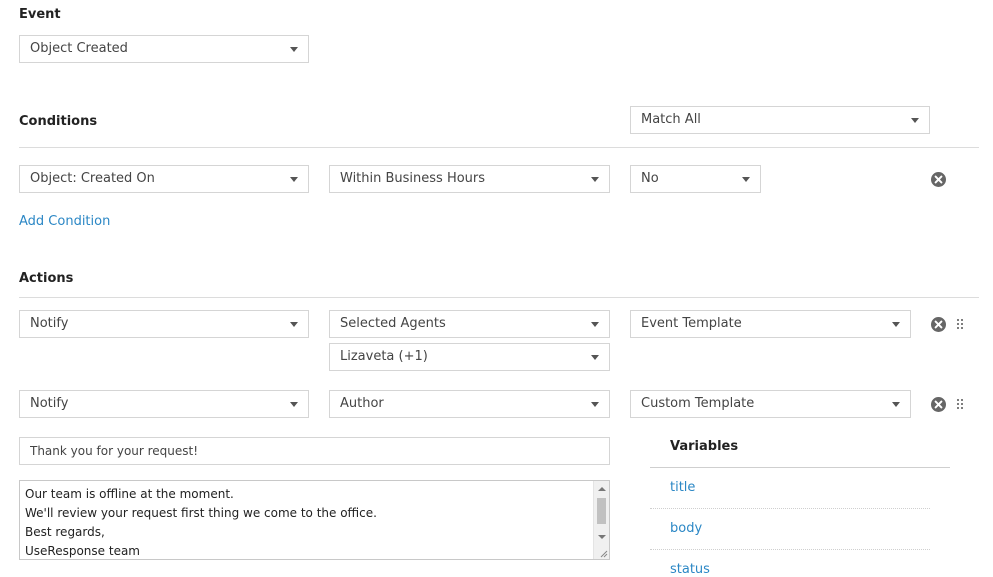 The height and width of the screenshot is (577, 993). Describe the element at coordinates (780, 120) in the screenshot. I see `match-mode-select: Match All` at that location.